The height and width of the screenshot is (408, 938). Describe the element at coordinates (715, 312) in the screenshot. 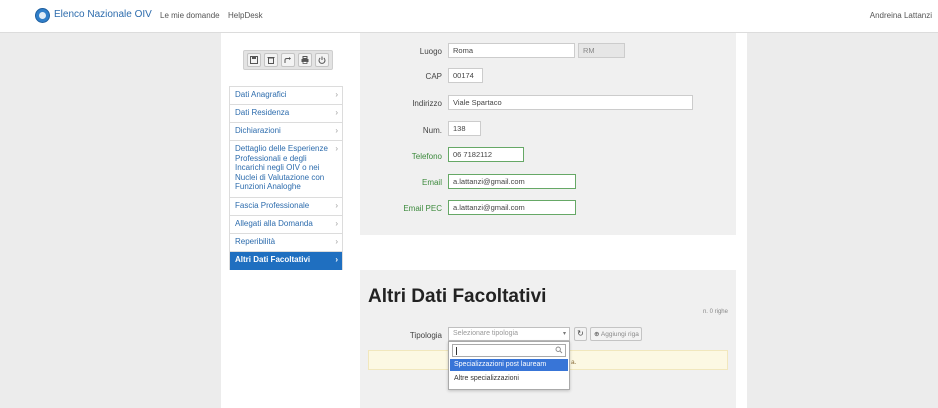

I see `row-count: n. 0 righe` at that location.